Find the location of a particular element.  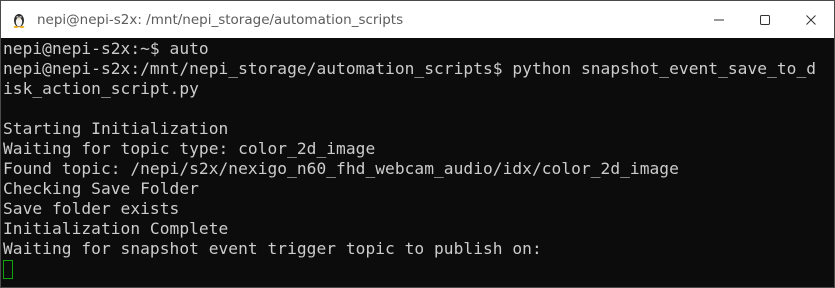

maximize-icon is located at coordinates (765, 20).